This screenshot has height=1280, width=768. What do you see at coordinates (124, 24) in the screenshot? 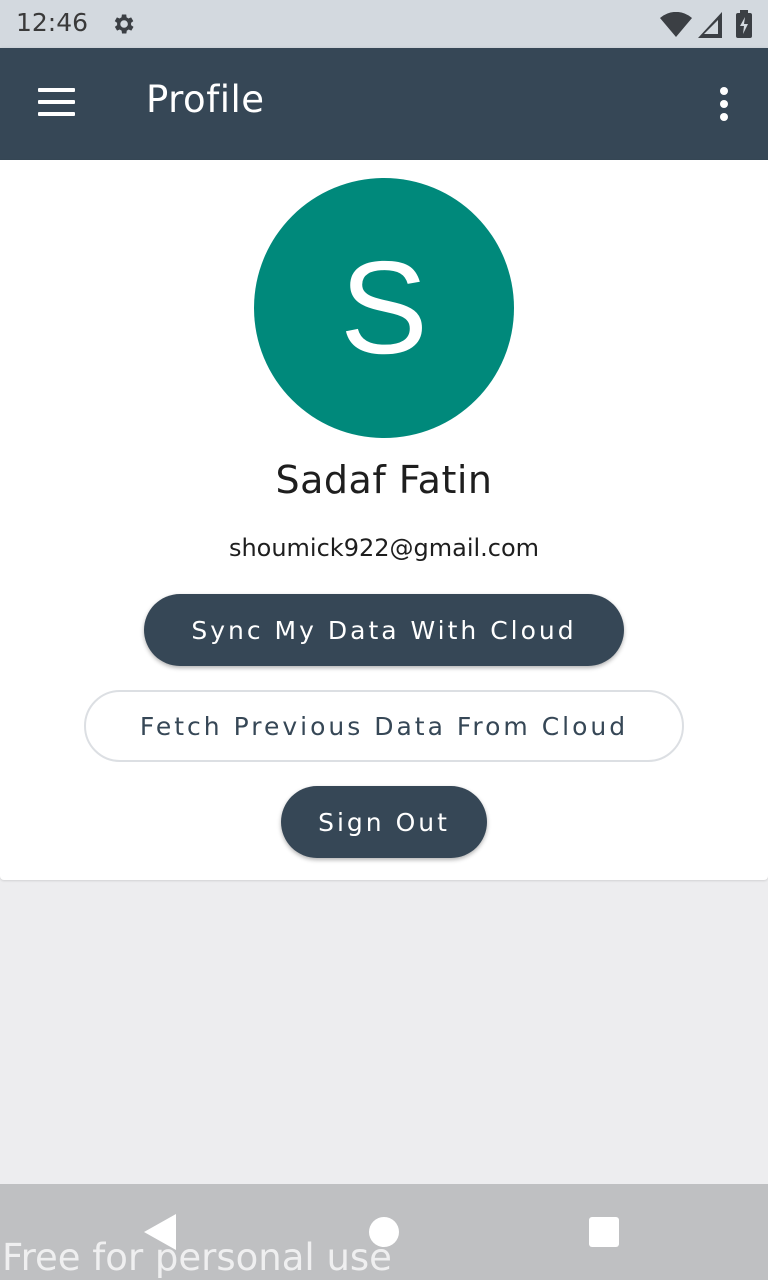
I see `gear-icon` at bounding box center [124, 24].